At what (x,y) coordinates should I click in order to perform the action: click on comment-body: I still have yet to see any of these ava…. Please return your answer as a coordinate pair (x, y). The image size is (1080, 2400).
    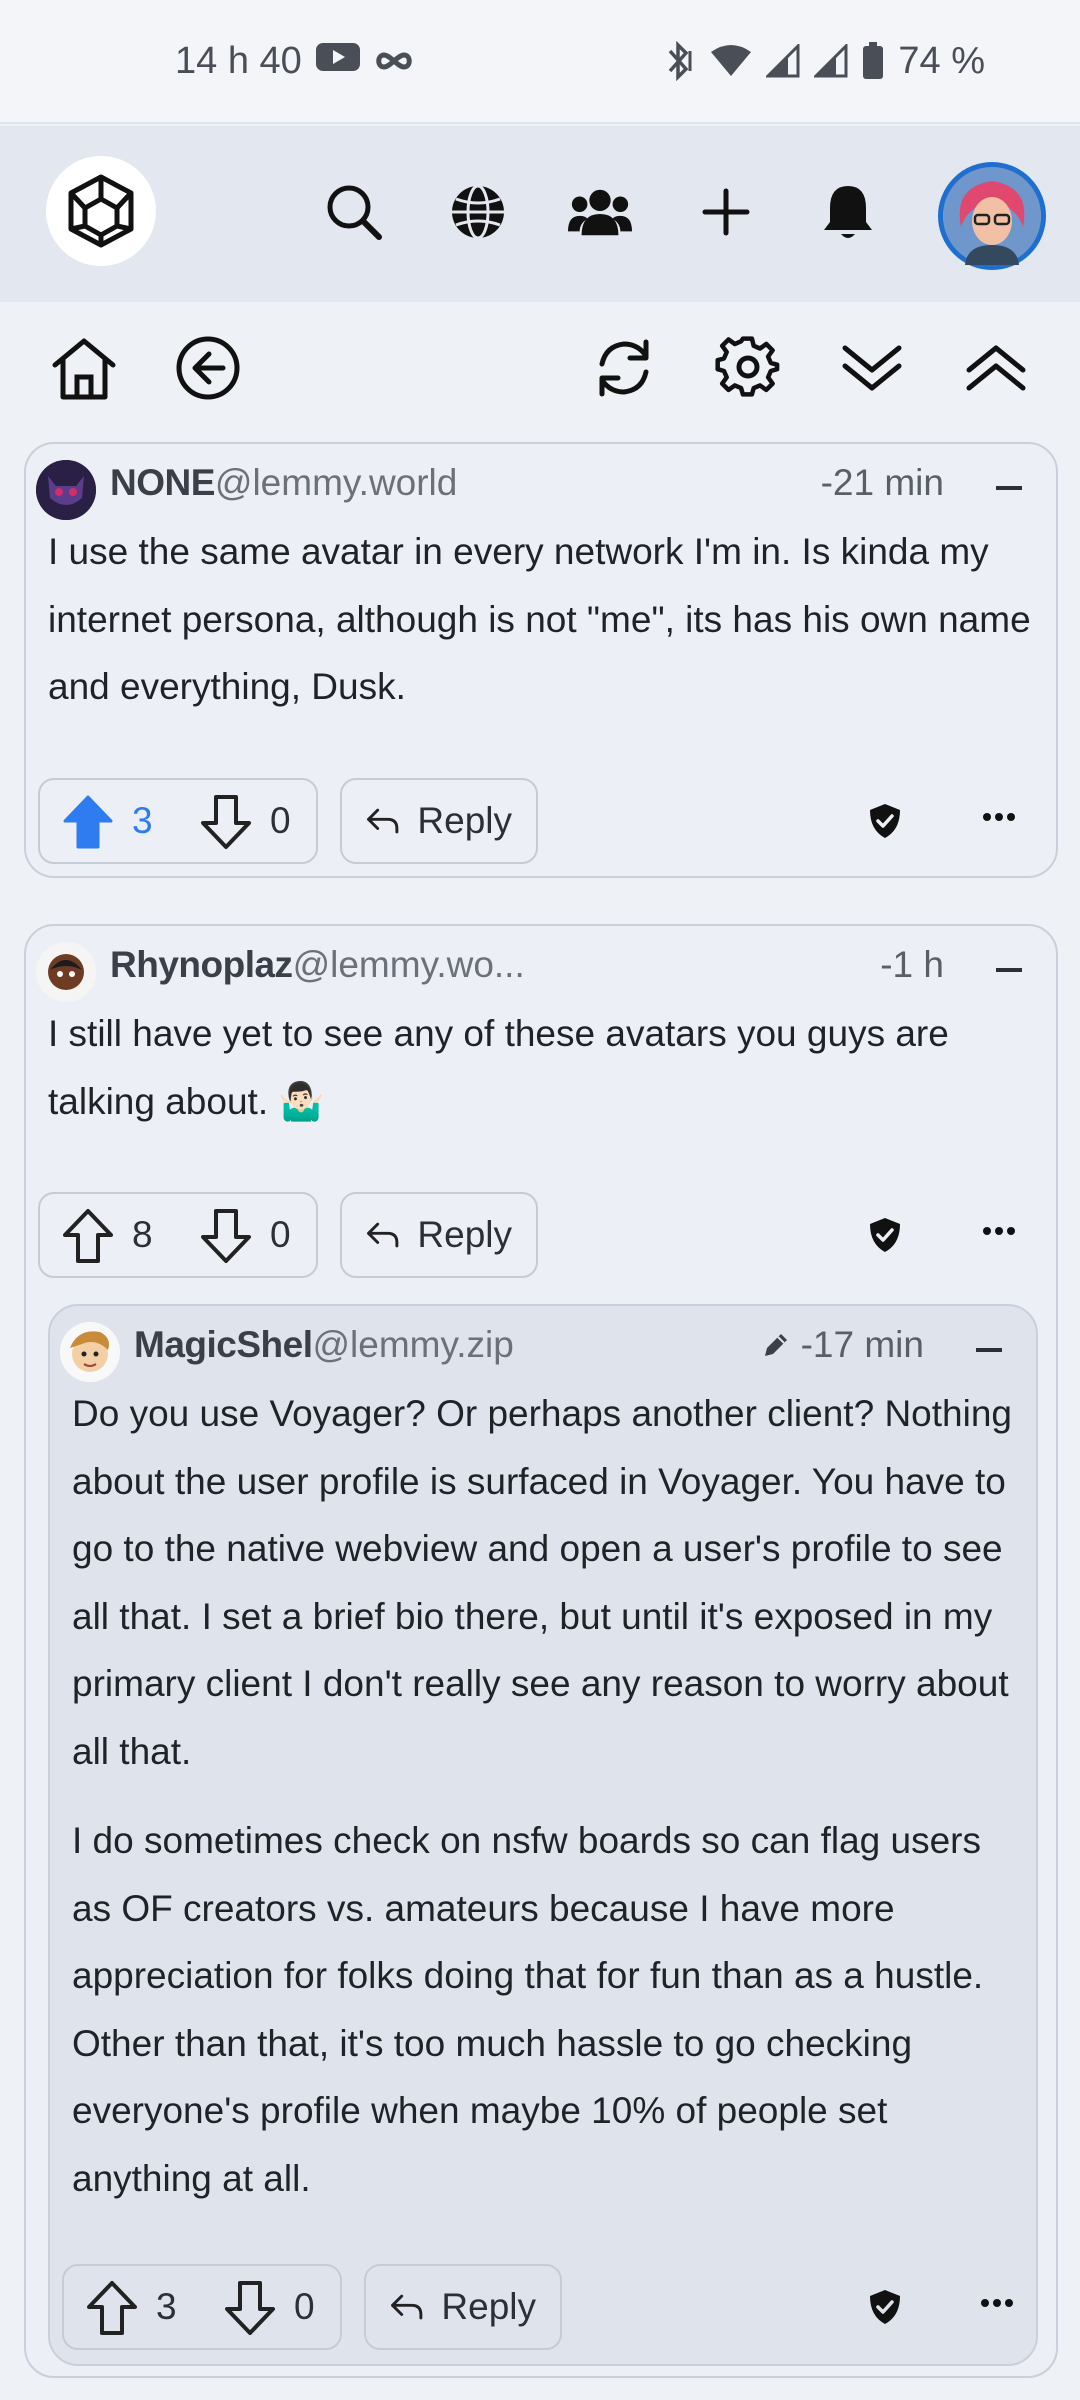
    Looking at the image, I should click on (543, 1078).